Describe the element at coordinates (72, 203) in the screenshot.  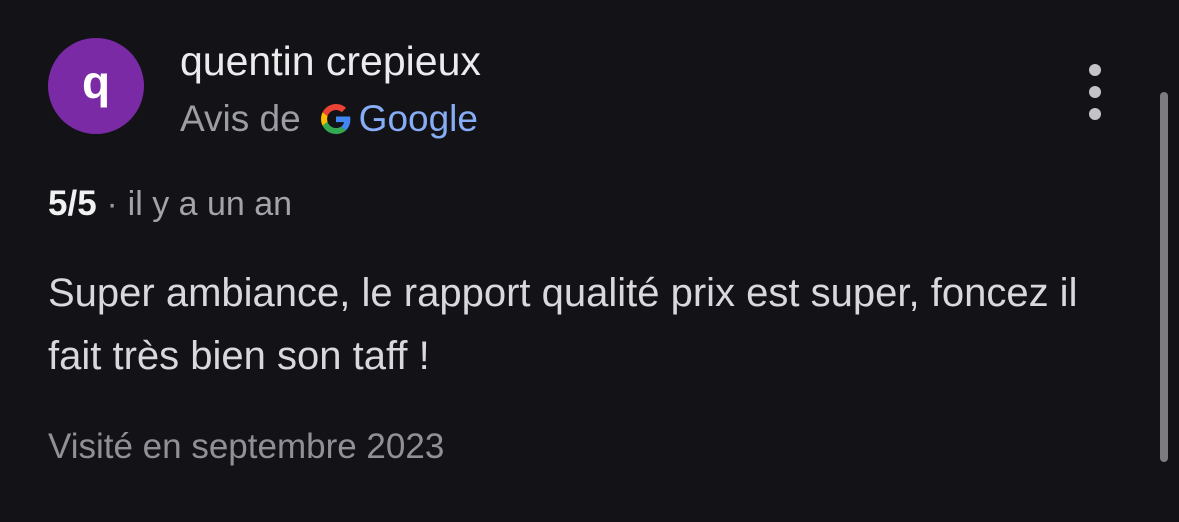
I see `rating: 5/5` at that location.